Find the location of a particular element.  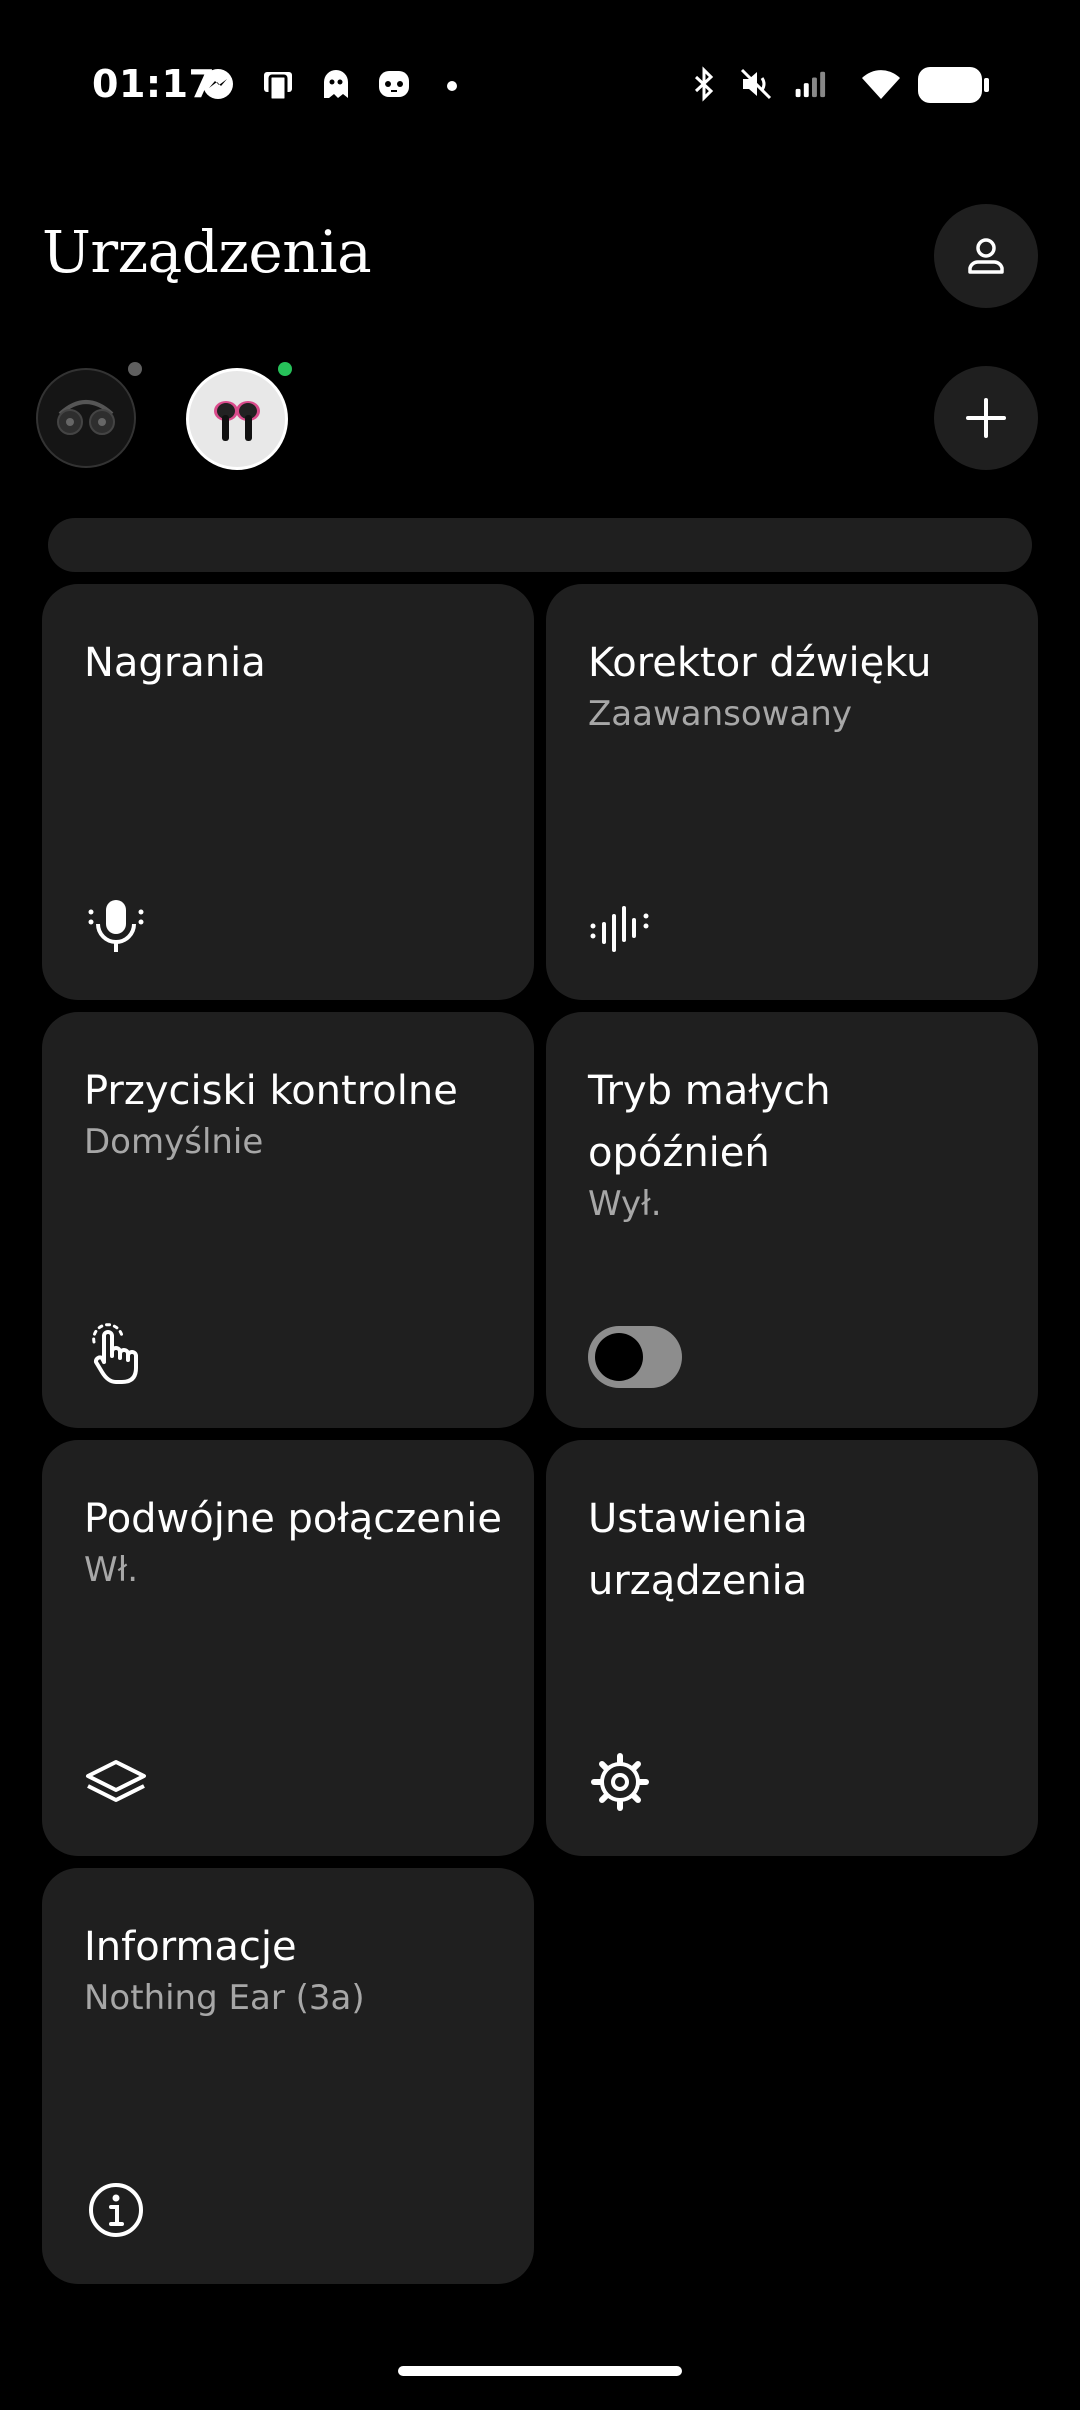

tile-subtitle: Nothing Ear (3a) is located at coordinates (224, 1998).